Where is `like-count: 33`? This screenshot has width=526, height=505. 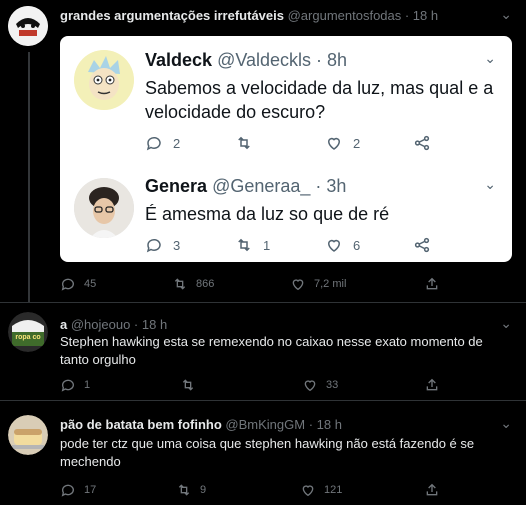 like-count: 33 is located at coordinates (332, 385).